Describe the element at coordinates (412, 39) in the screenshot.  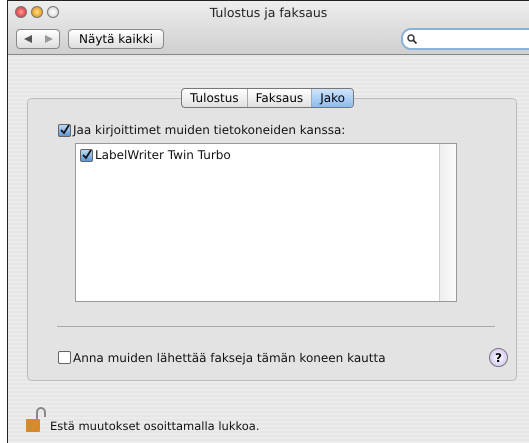
I see `search-icon` at that location.